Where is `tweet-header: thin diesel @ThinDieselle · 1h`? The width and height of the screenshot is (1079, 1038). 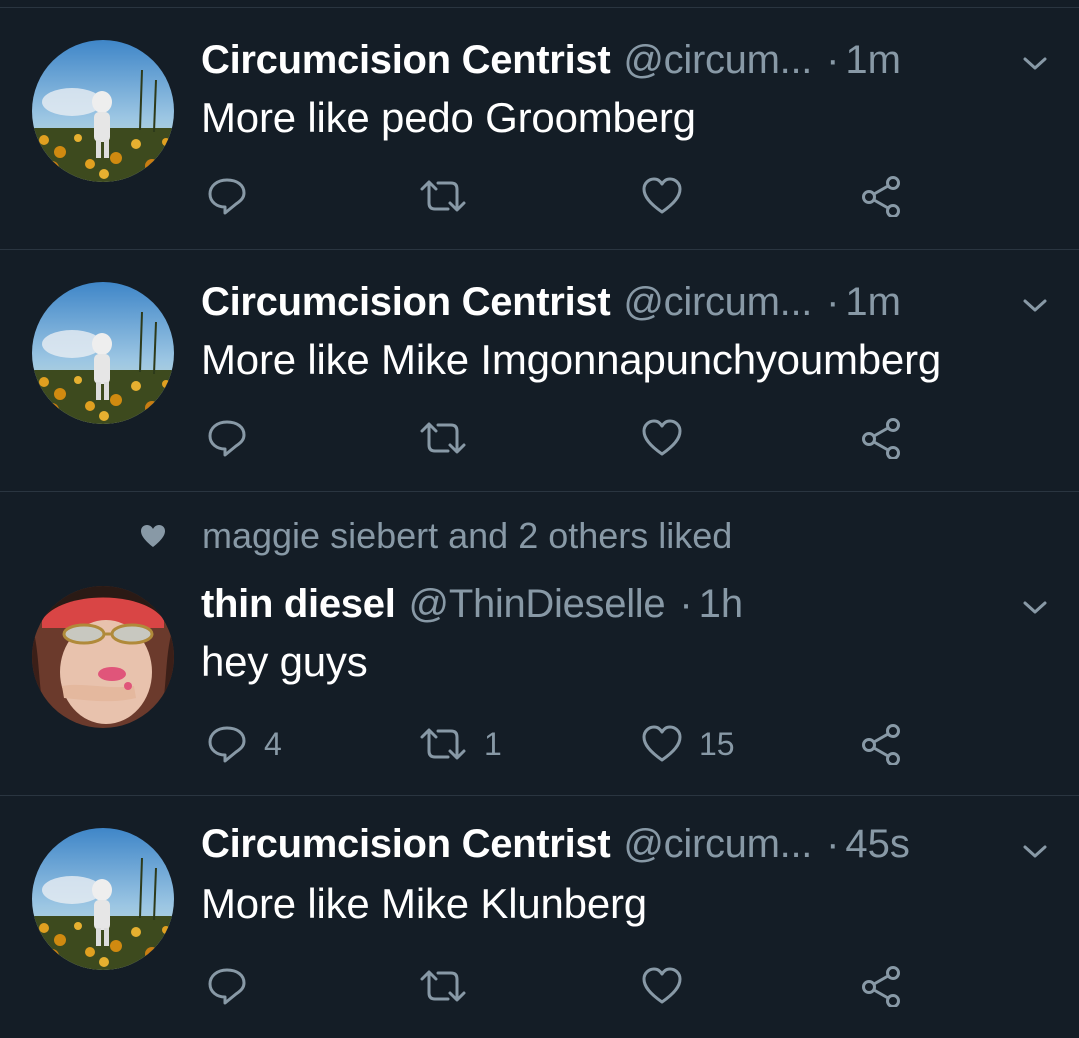 tweet-header: thin diesel @ThinDieselle · 1h is located at coordinates (595, 606).